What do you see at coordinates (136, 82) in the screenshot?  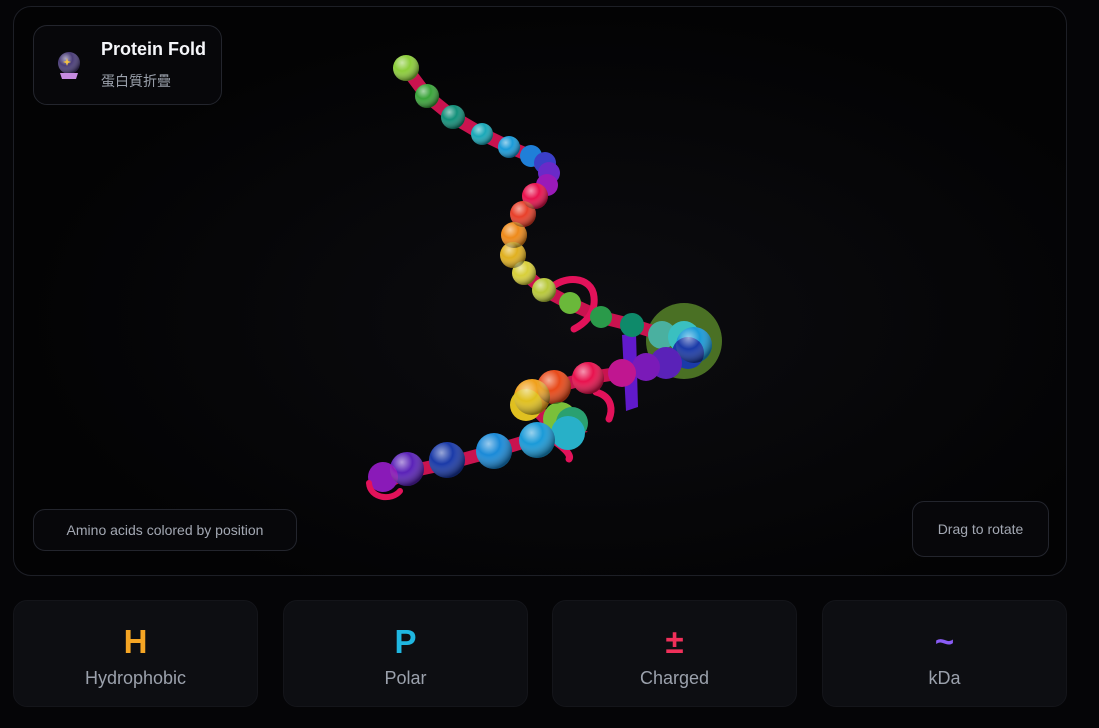 I see `app-subtitle: 蛋白質折疊` at bounding box center [136, 82].